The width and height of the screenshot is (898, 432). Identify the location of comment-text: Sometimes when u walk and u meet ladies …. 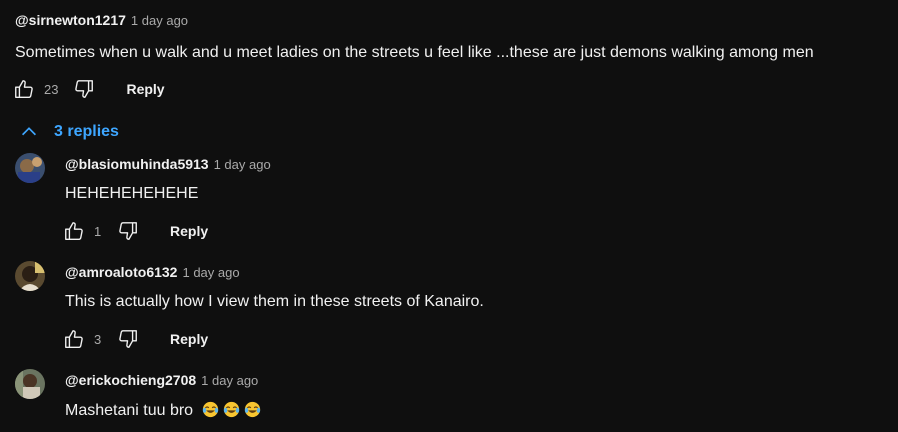
(414, 52).